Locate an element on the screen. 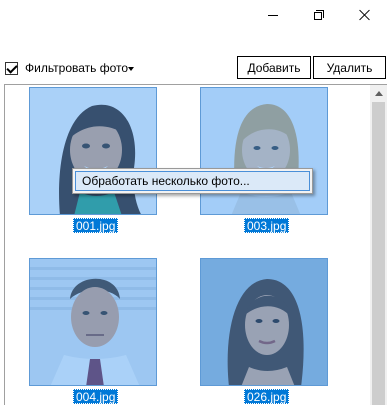  toolbar: Фильтровать фото Добавить Удалить is located at coordinates (195, 68).